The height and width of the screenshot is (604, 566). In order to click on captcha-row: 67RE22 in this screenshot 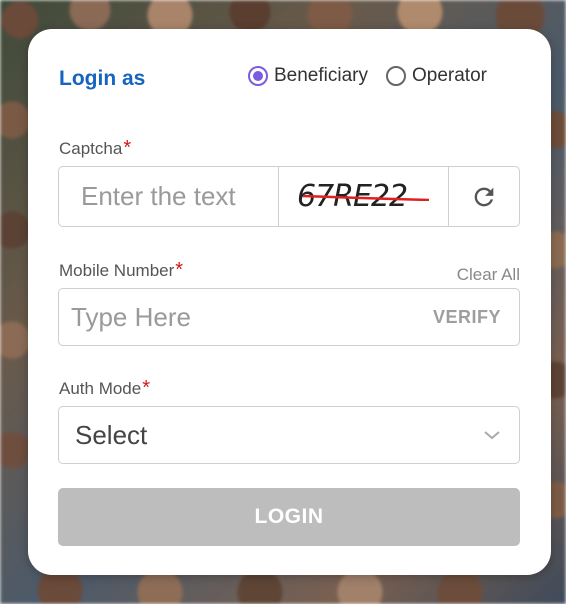, I will do `click(289, 196)`.